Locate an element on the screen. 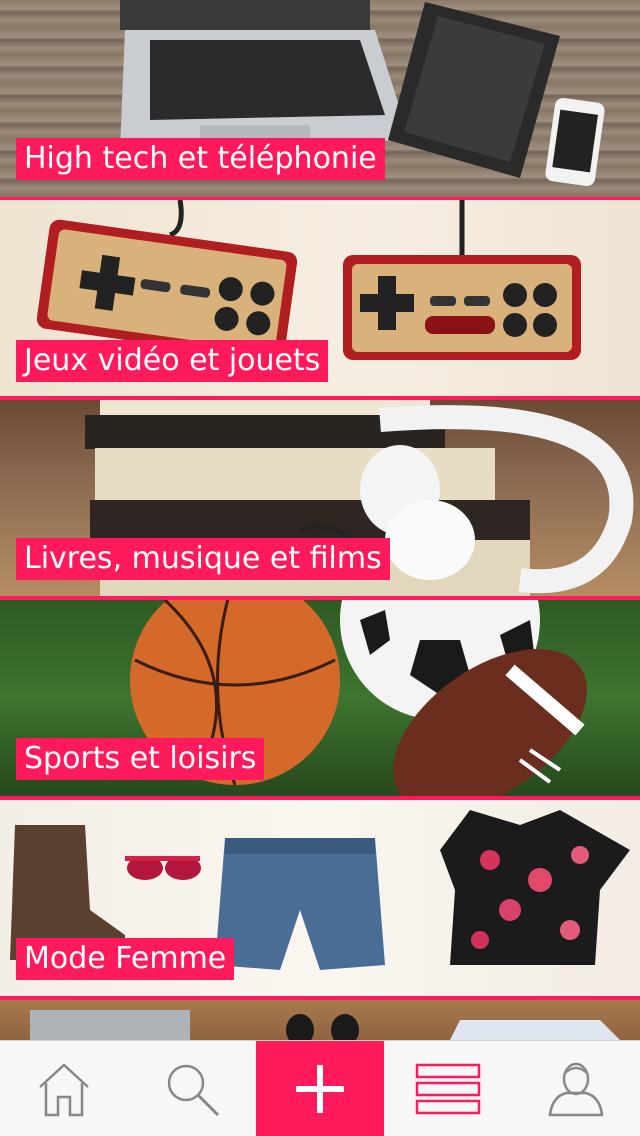 The image size is (640, 1136). home-icon is located at coordinates (64, 1090).